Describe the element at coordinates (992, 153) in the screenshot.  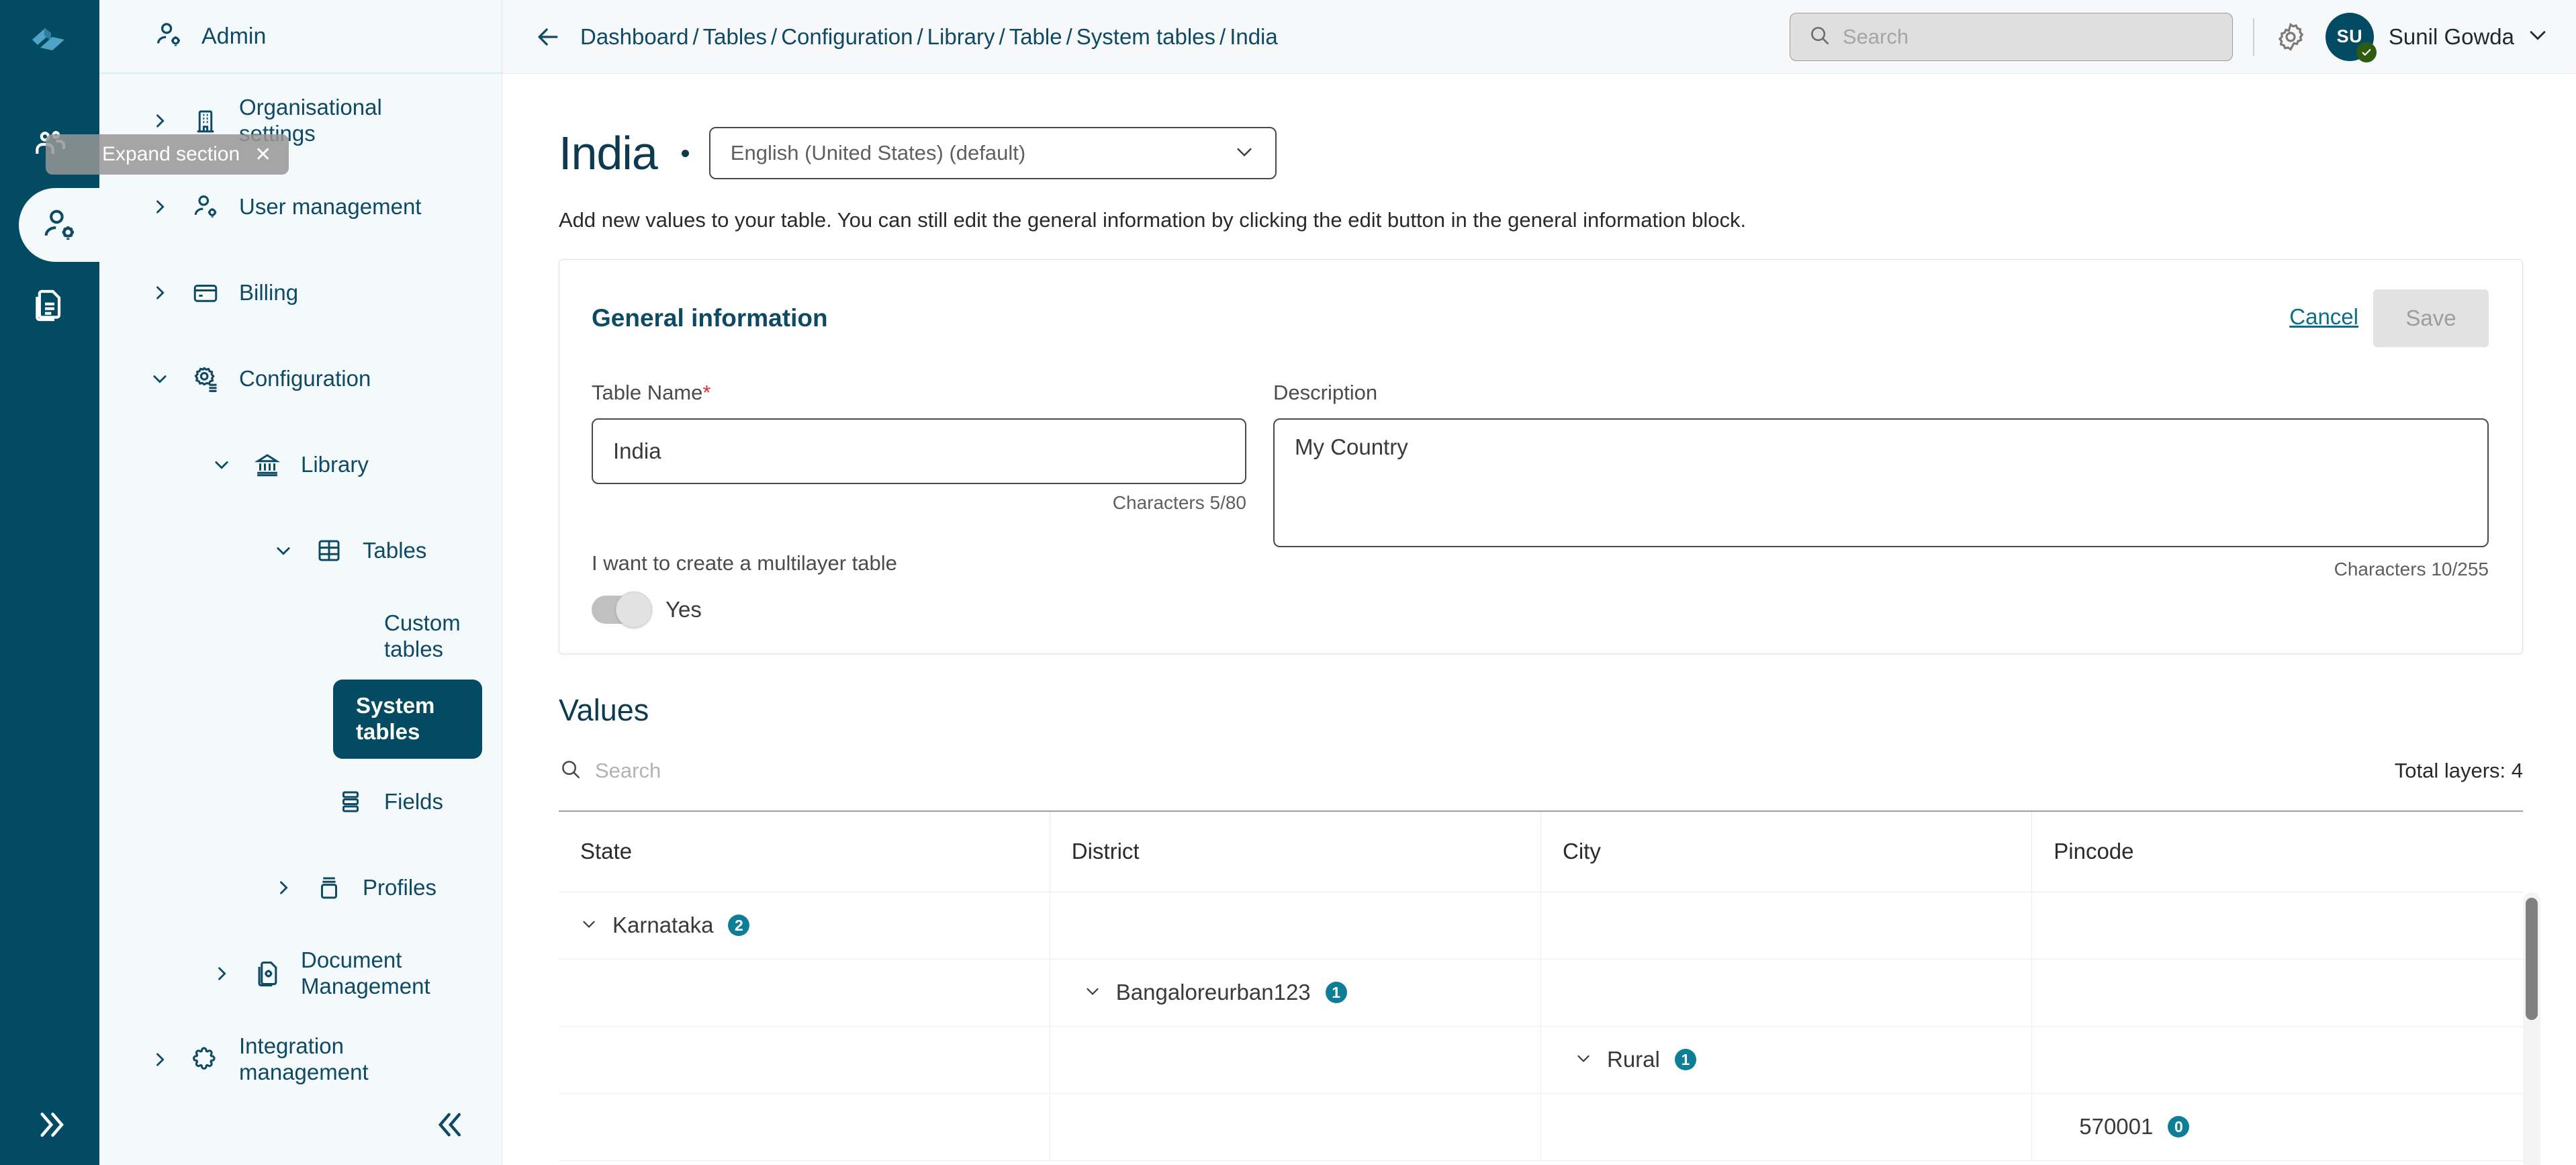
I see `language-select: English (United States) (default)` at that location.